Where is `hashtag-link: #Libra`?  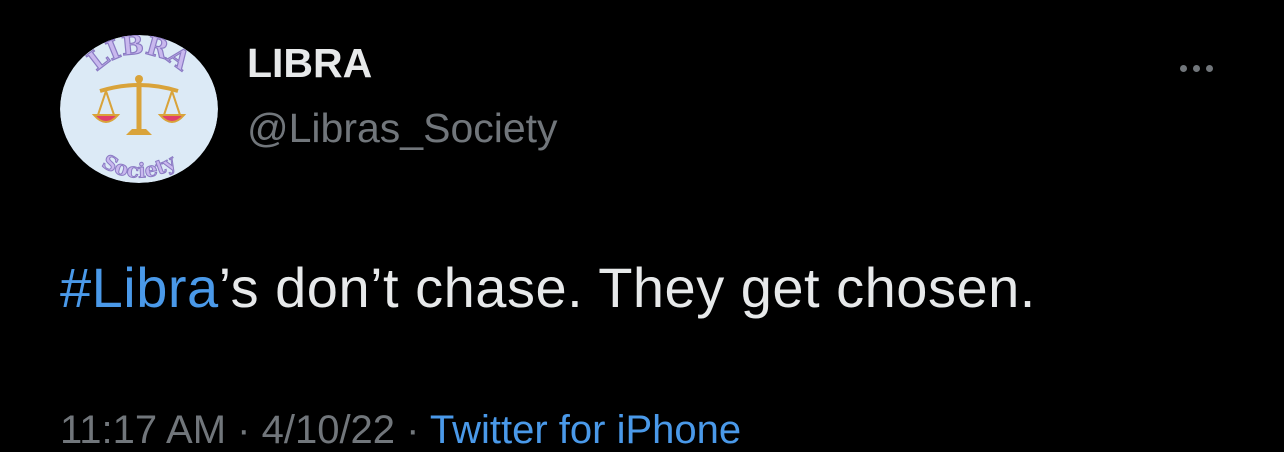 hashtag-link: #Libra is located at coordinates (139, 287).